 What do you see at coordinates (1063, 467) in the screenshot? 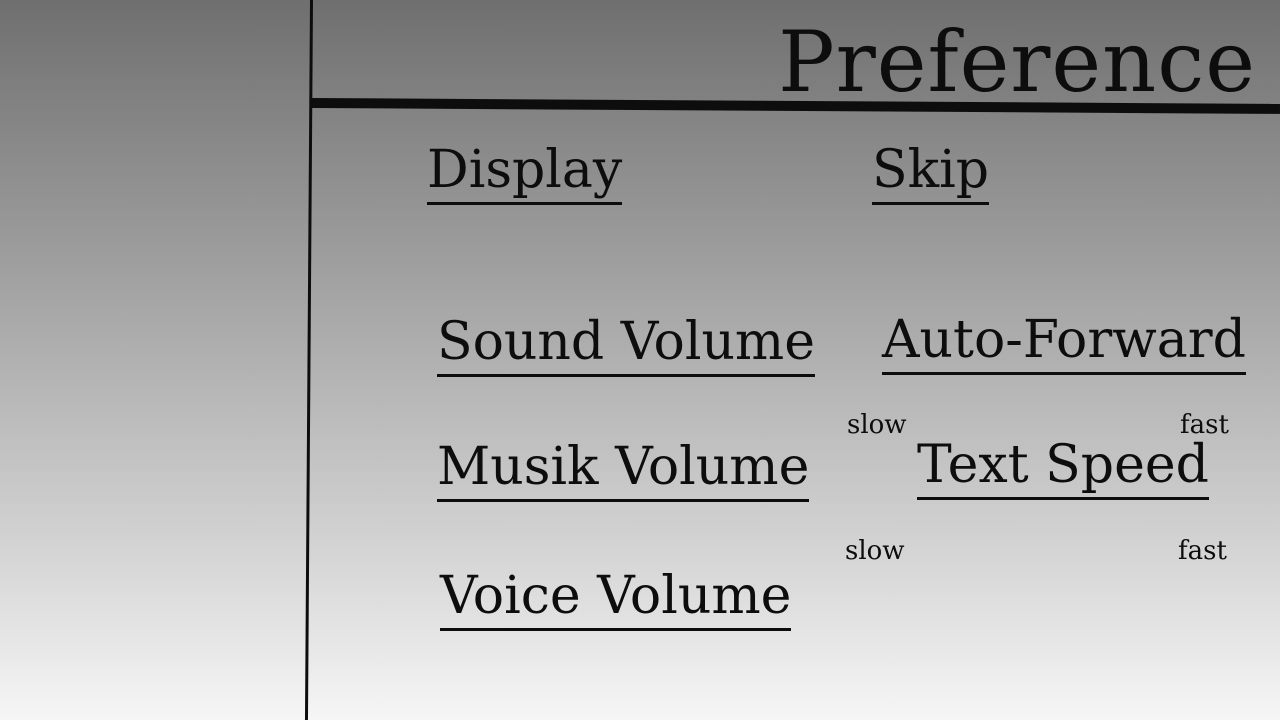
I see `text-speed-button: Text Speed` at bounding box center [1063, 467].